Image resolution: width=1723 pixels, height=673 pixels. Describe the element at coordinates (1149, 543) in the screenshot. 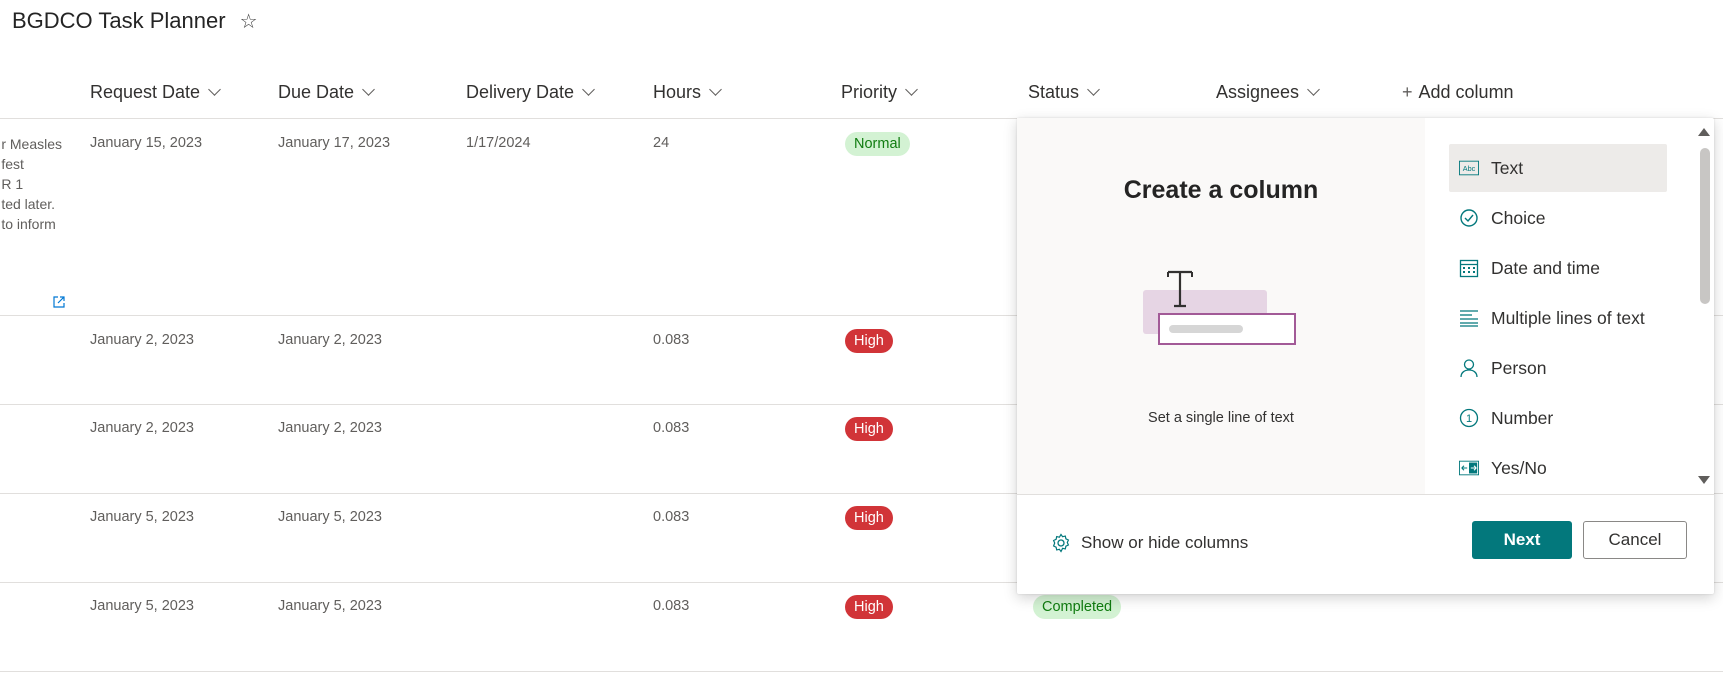

I see `show-hide-columns-link: Show or hide columns` at that location.